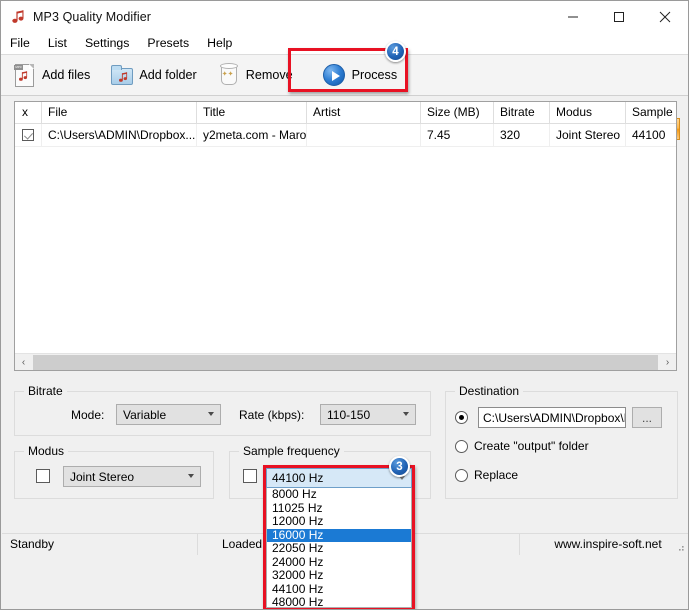  I want to click on column-header-modus: Modus, so click(588, 112).